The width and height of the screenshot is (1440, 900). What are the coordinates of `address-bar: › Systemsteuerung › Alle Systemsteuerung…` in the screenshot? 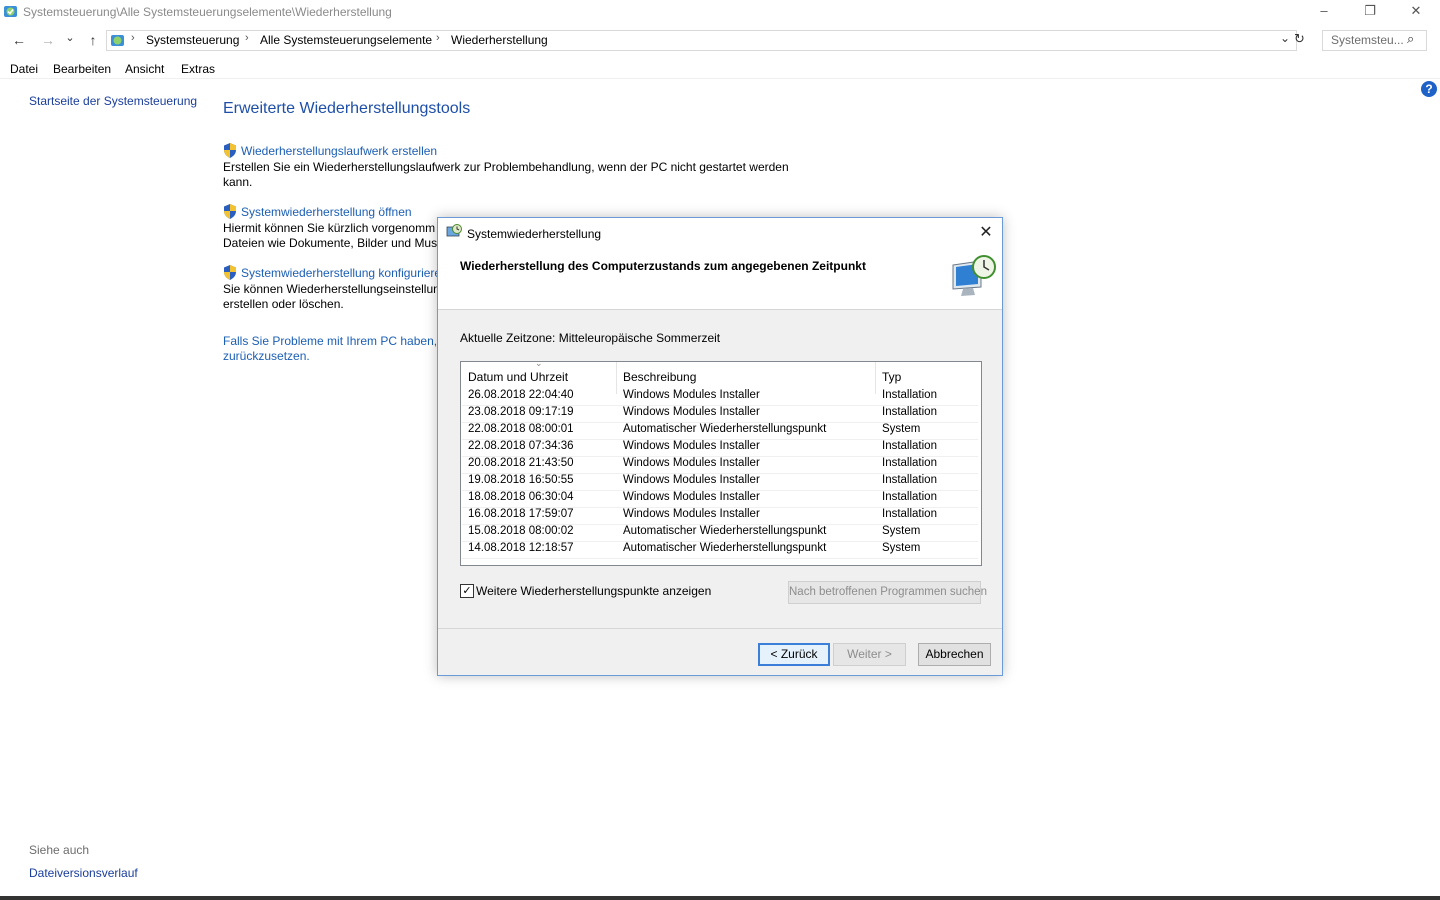 It's located at (701, 40).